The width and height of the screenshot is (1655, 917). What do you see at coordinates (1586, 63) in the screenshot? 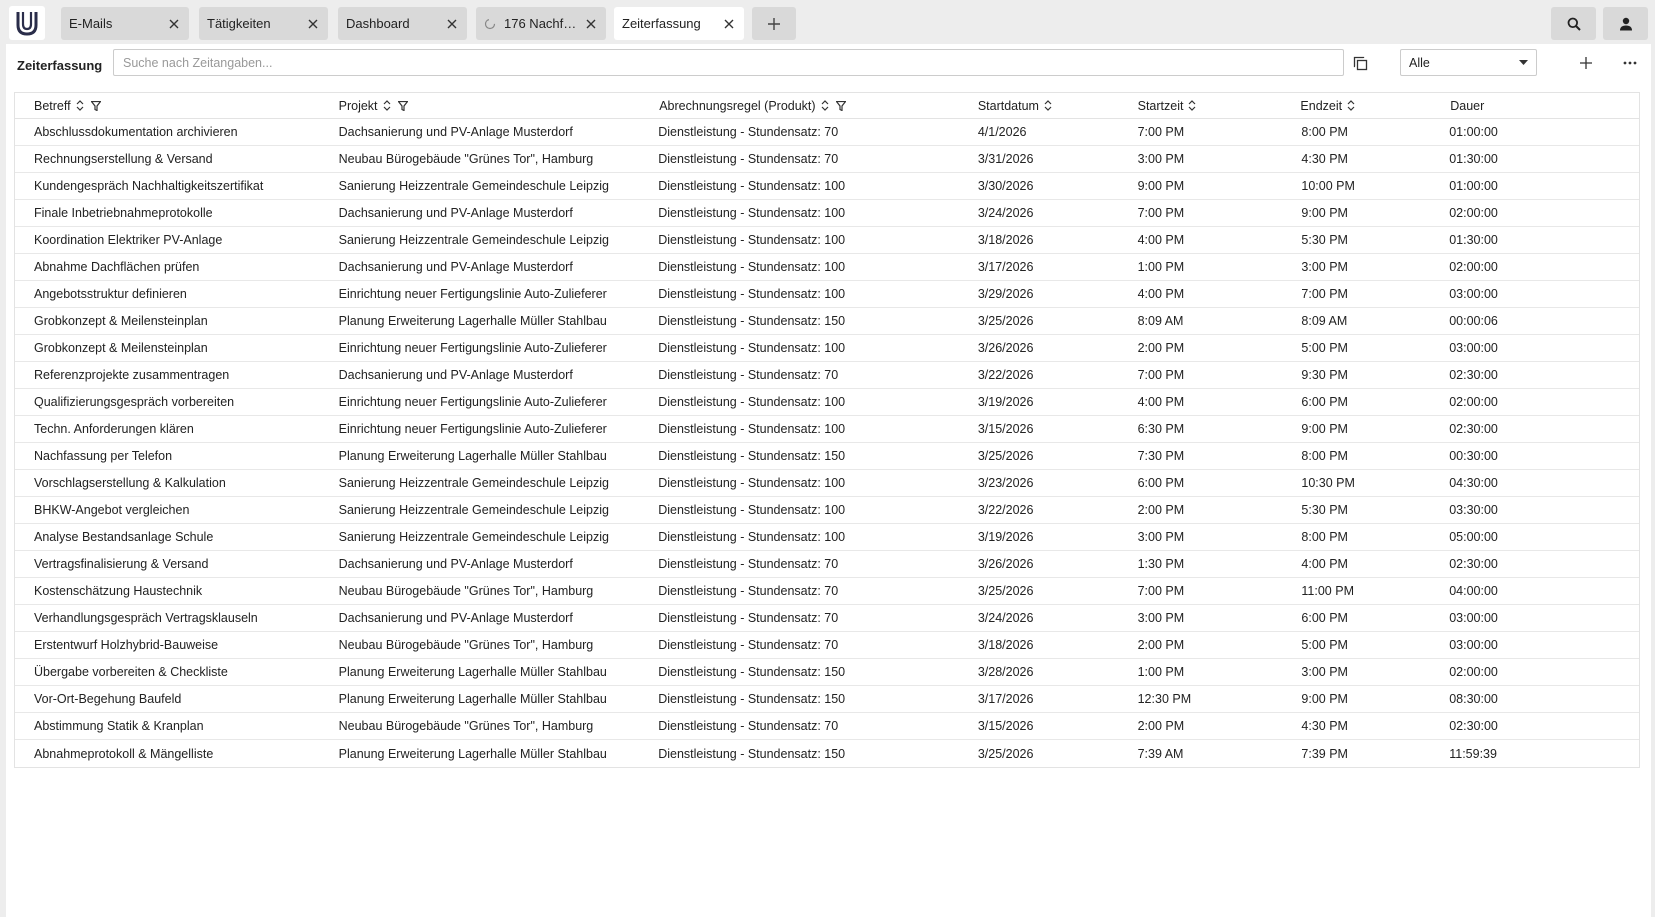
I see `add-entry-button` at bounding box center [1586, 63].